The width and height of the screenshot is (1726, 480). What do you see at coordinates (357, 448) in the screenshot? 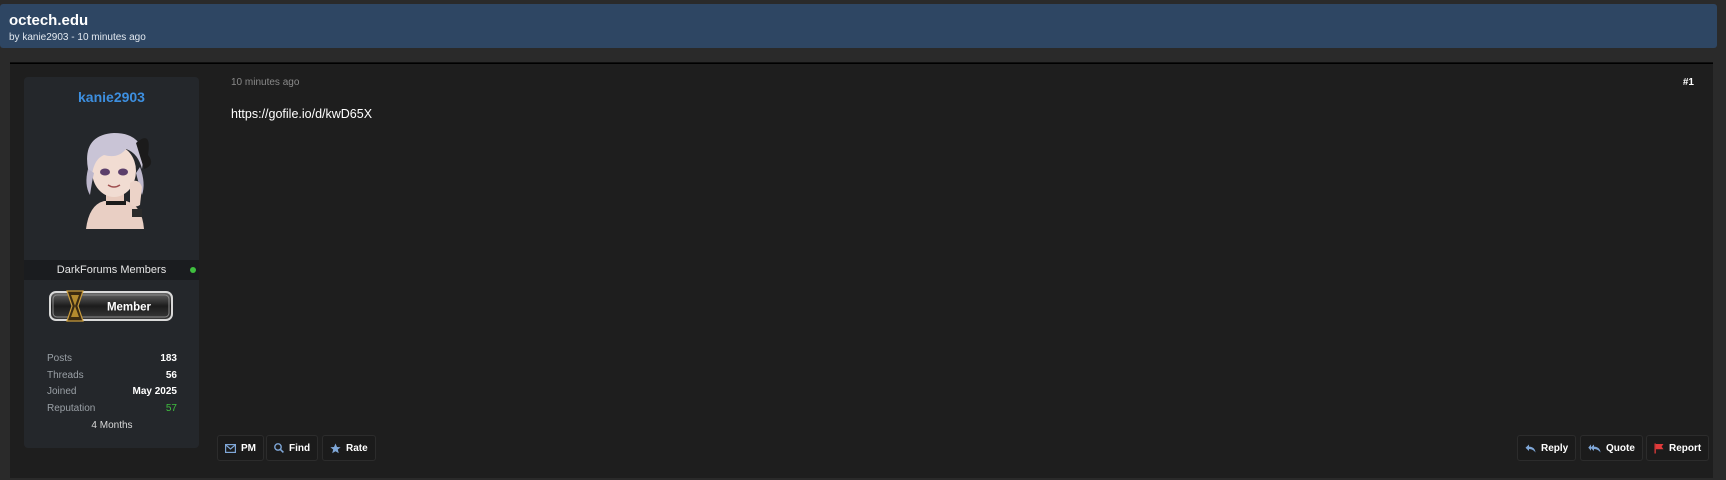
I see `rate-button-label: Rate` at bounding box center [357, 448].